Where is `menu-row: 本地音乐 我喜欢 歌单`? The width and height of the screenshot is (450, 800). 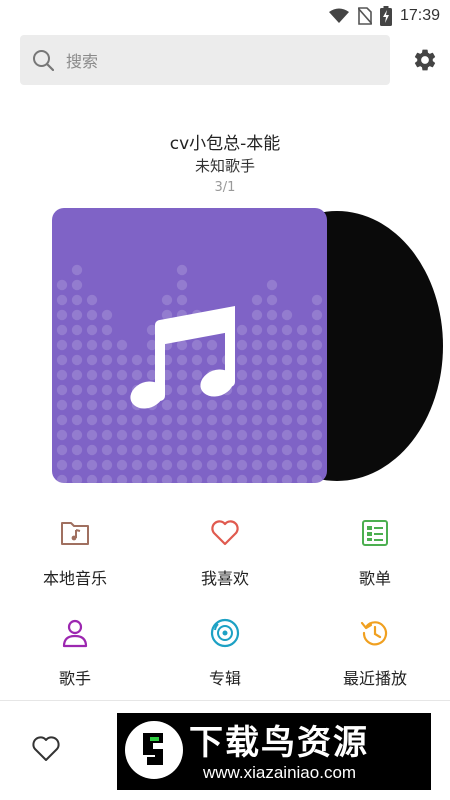
menu-row: 本地音乐 我喜欢 歌单 is located at coordinates (225, 558).